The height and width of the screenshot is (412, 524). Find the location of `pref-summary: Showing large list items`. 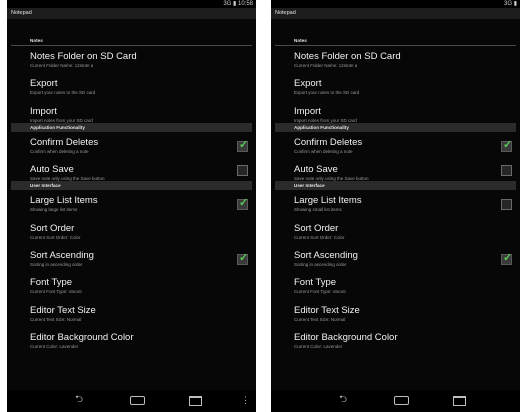

pref-summary: Showing large list items is located at coordinates (54, 210).